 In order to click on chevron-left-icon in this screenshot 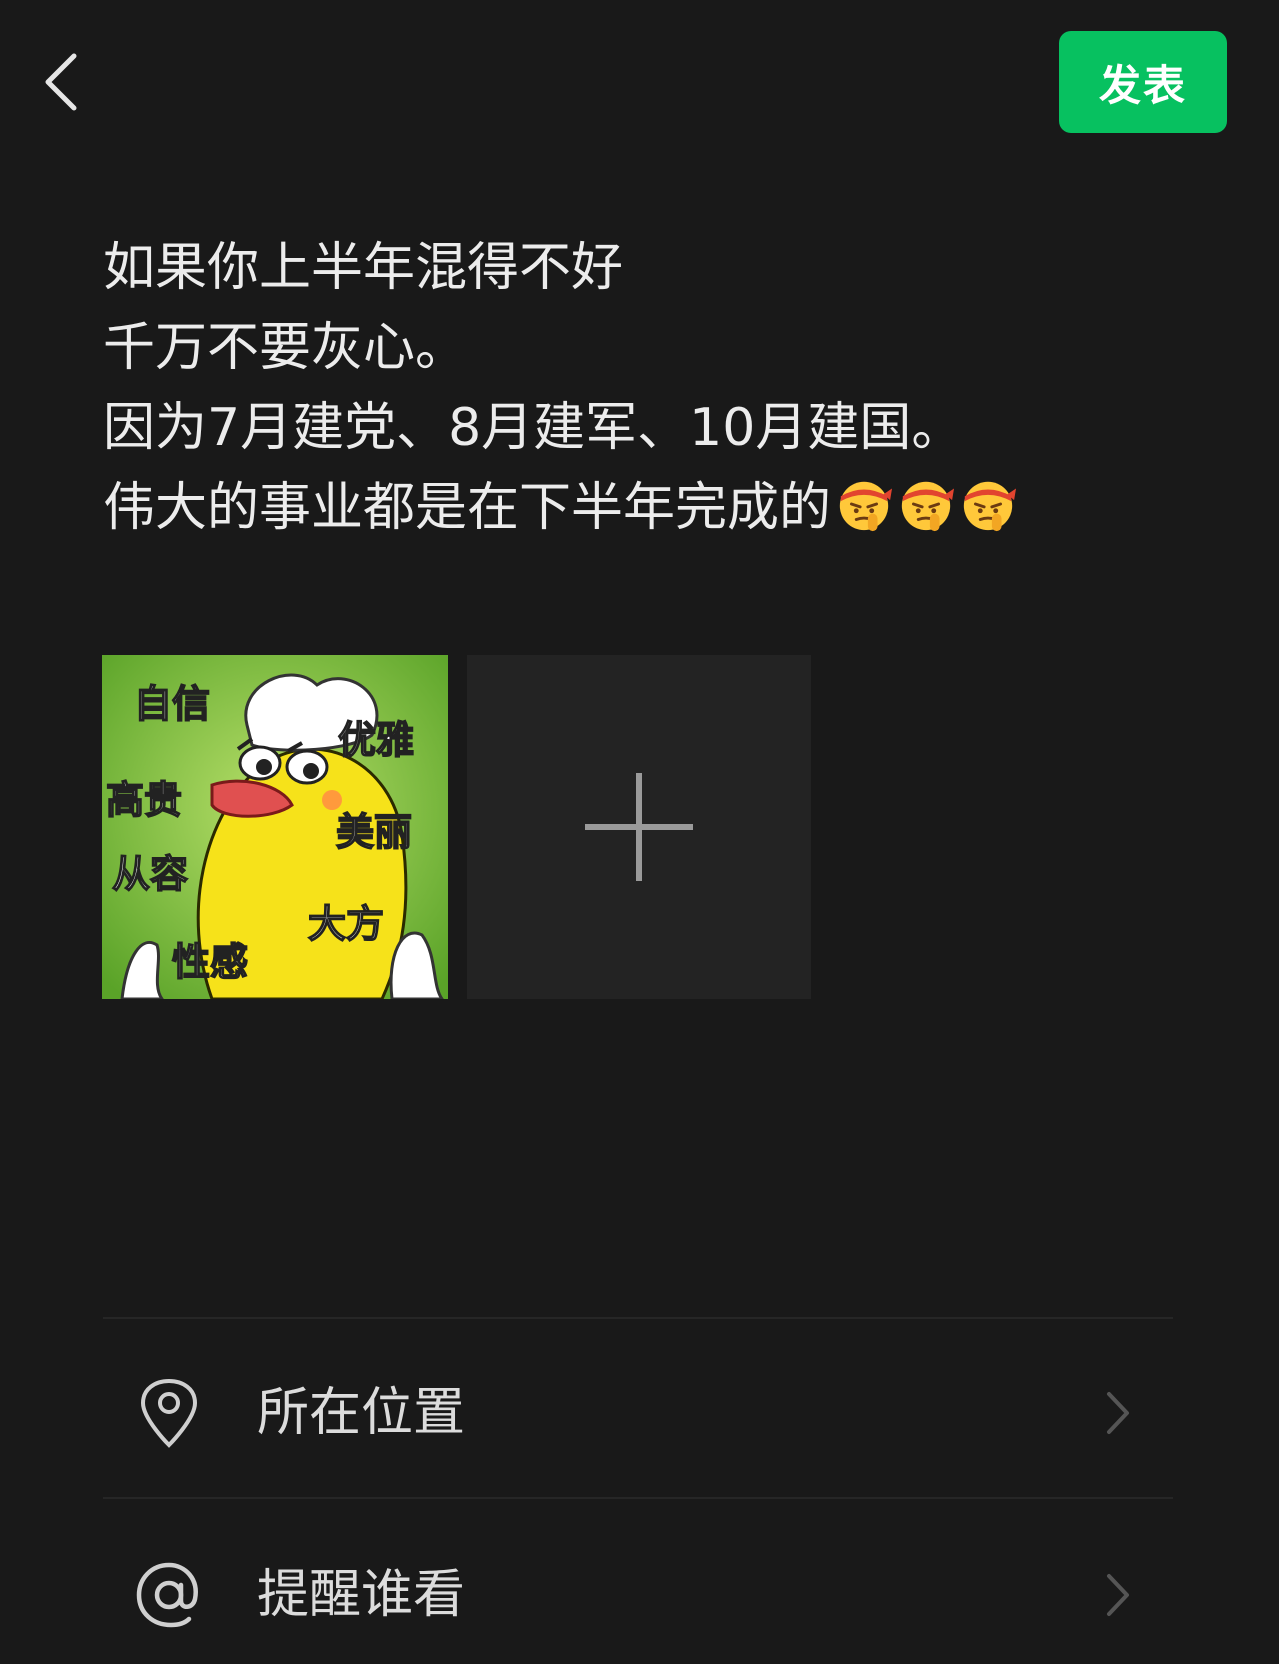, I will do `click(61, 82)`.